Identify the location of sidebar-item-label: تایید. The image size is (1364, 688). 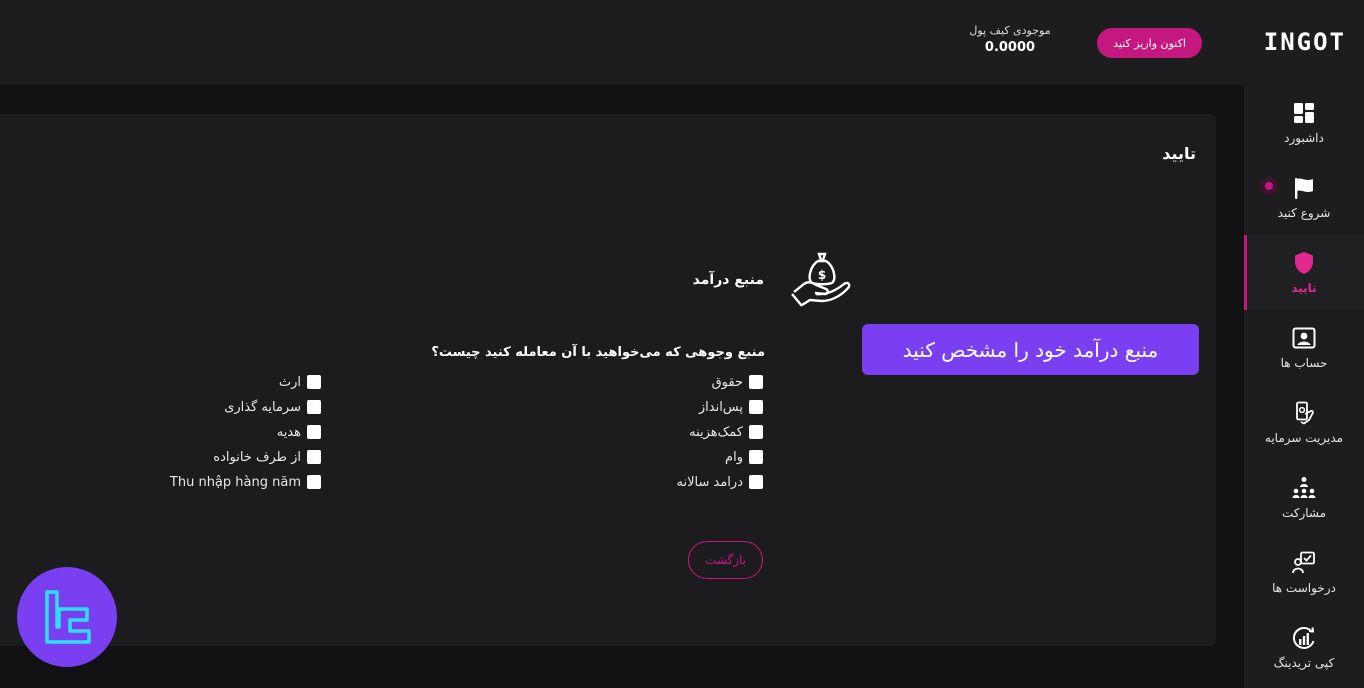
(1304, 287).